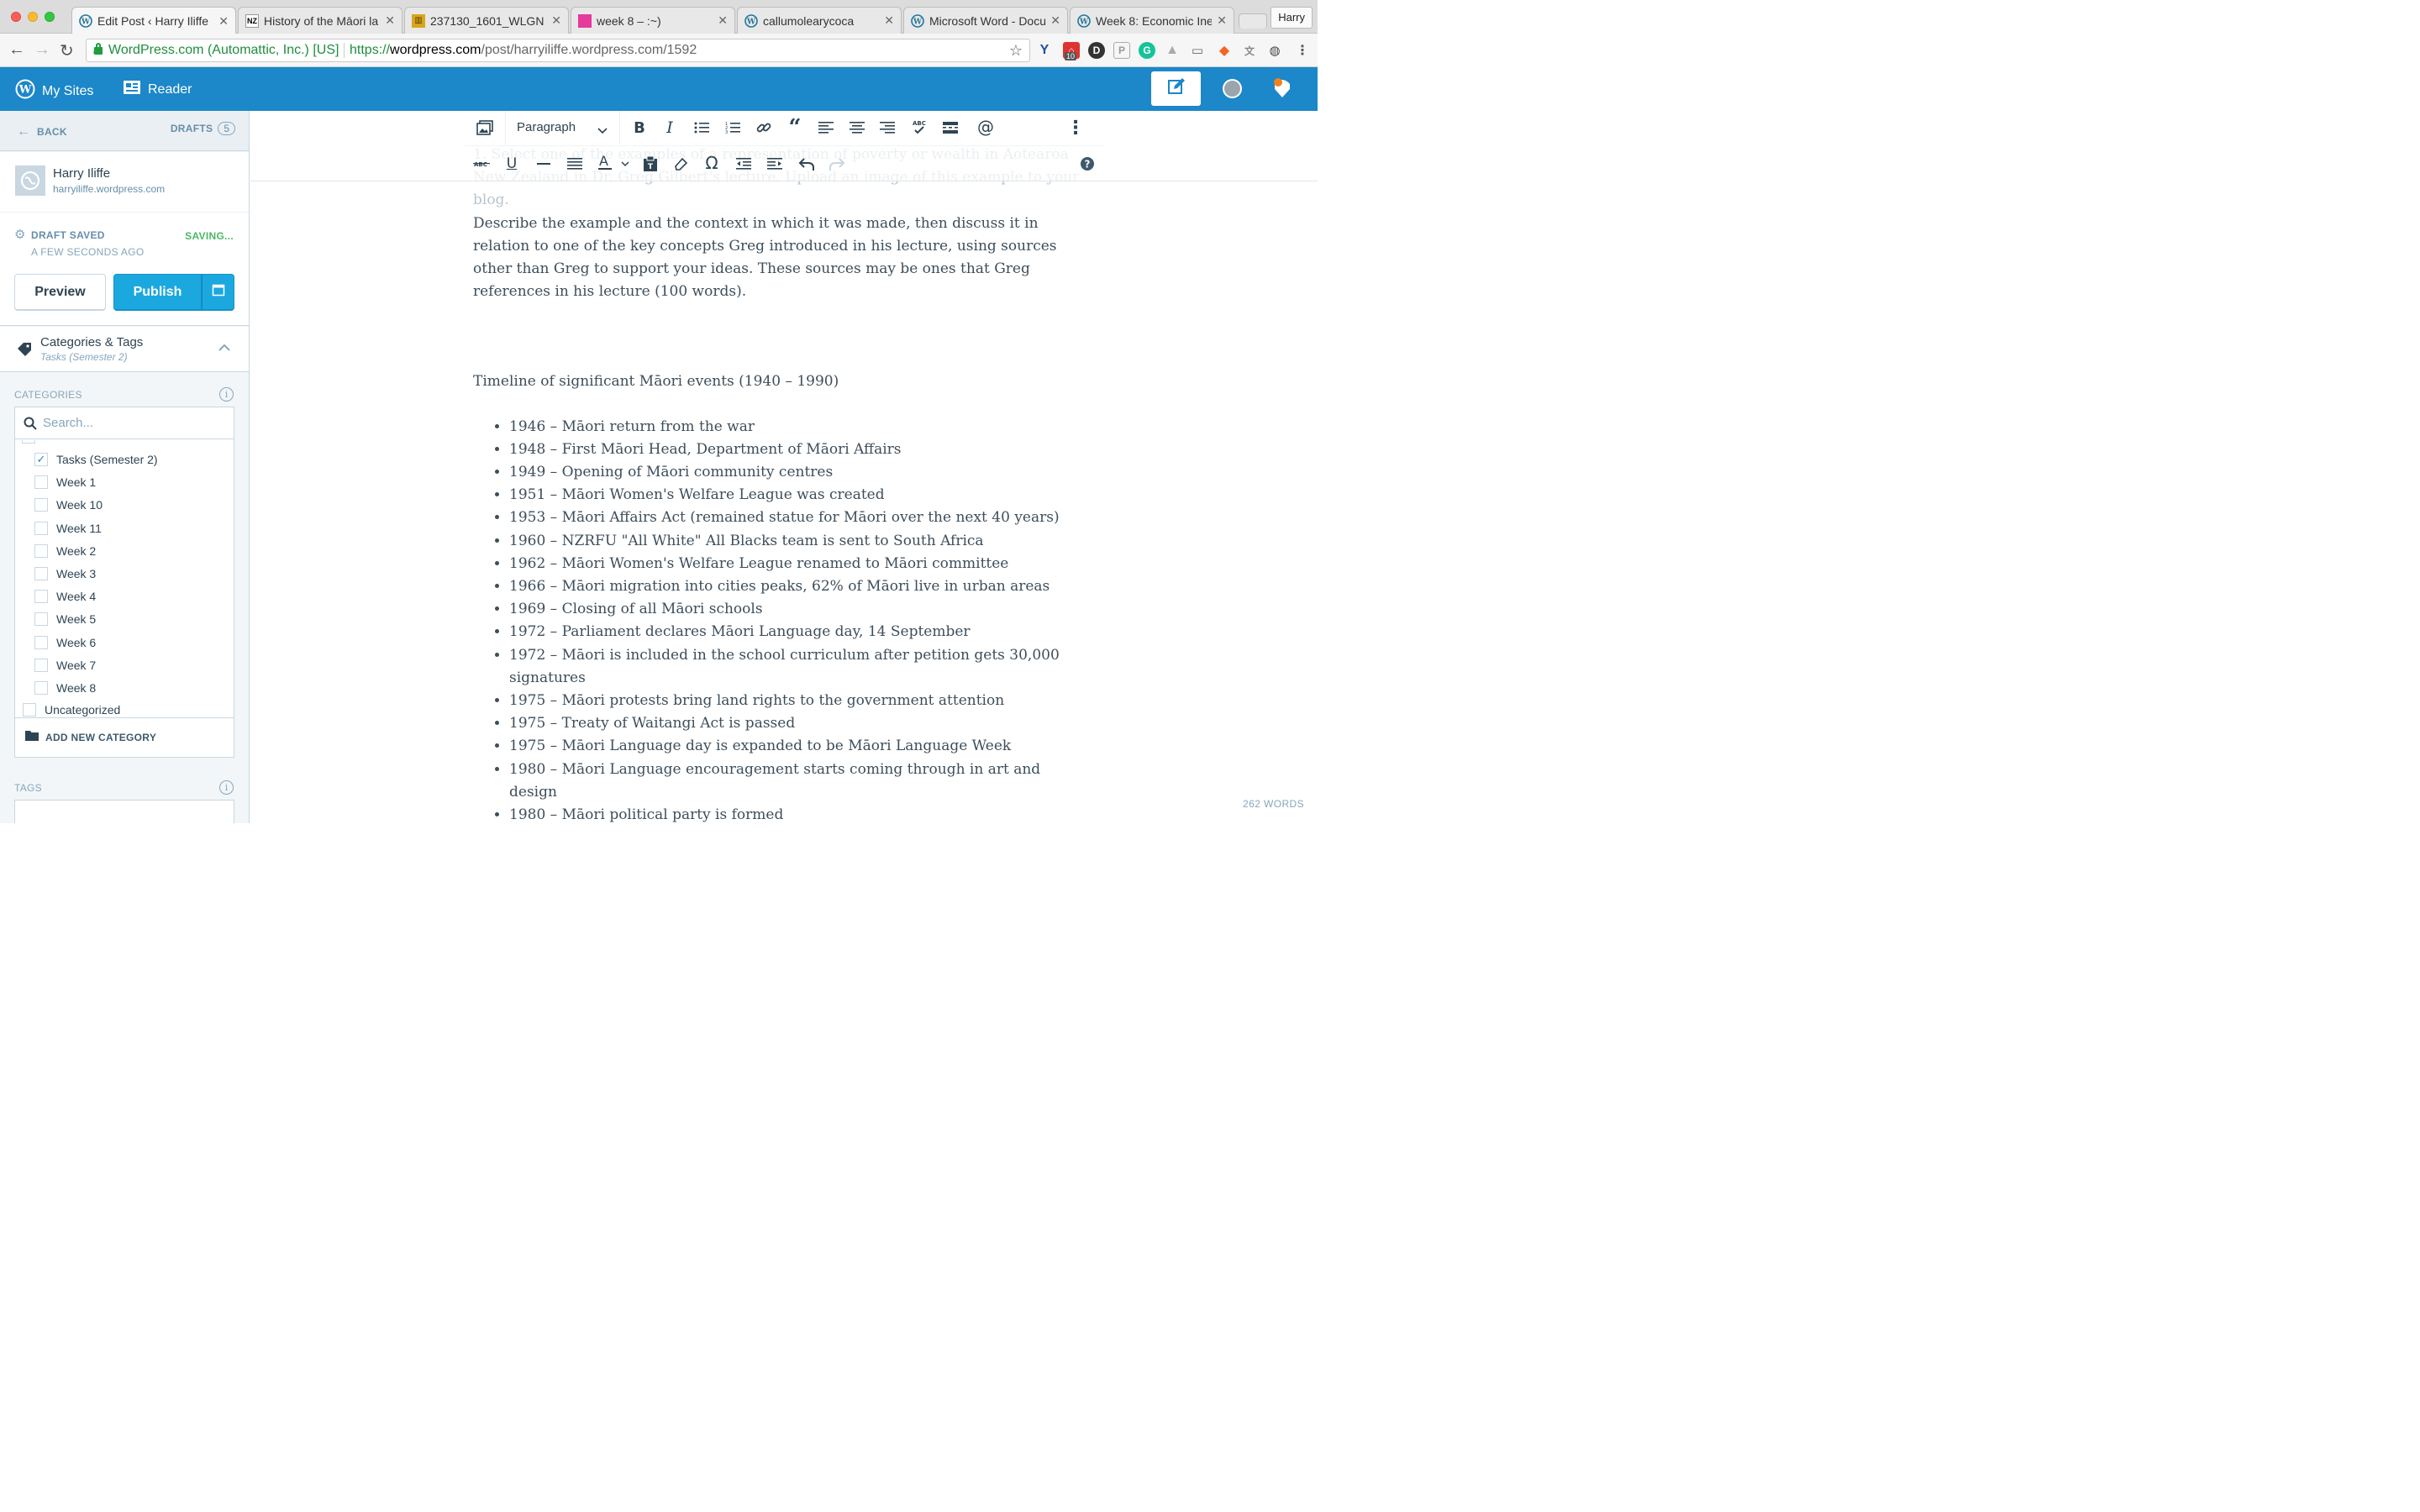 This screenshot has width=2420, height=1512. What do you see at coordinates (65, 551) in the screenshot?
I see `category-item: Week 2` at bounding box center [65, 551].